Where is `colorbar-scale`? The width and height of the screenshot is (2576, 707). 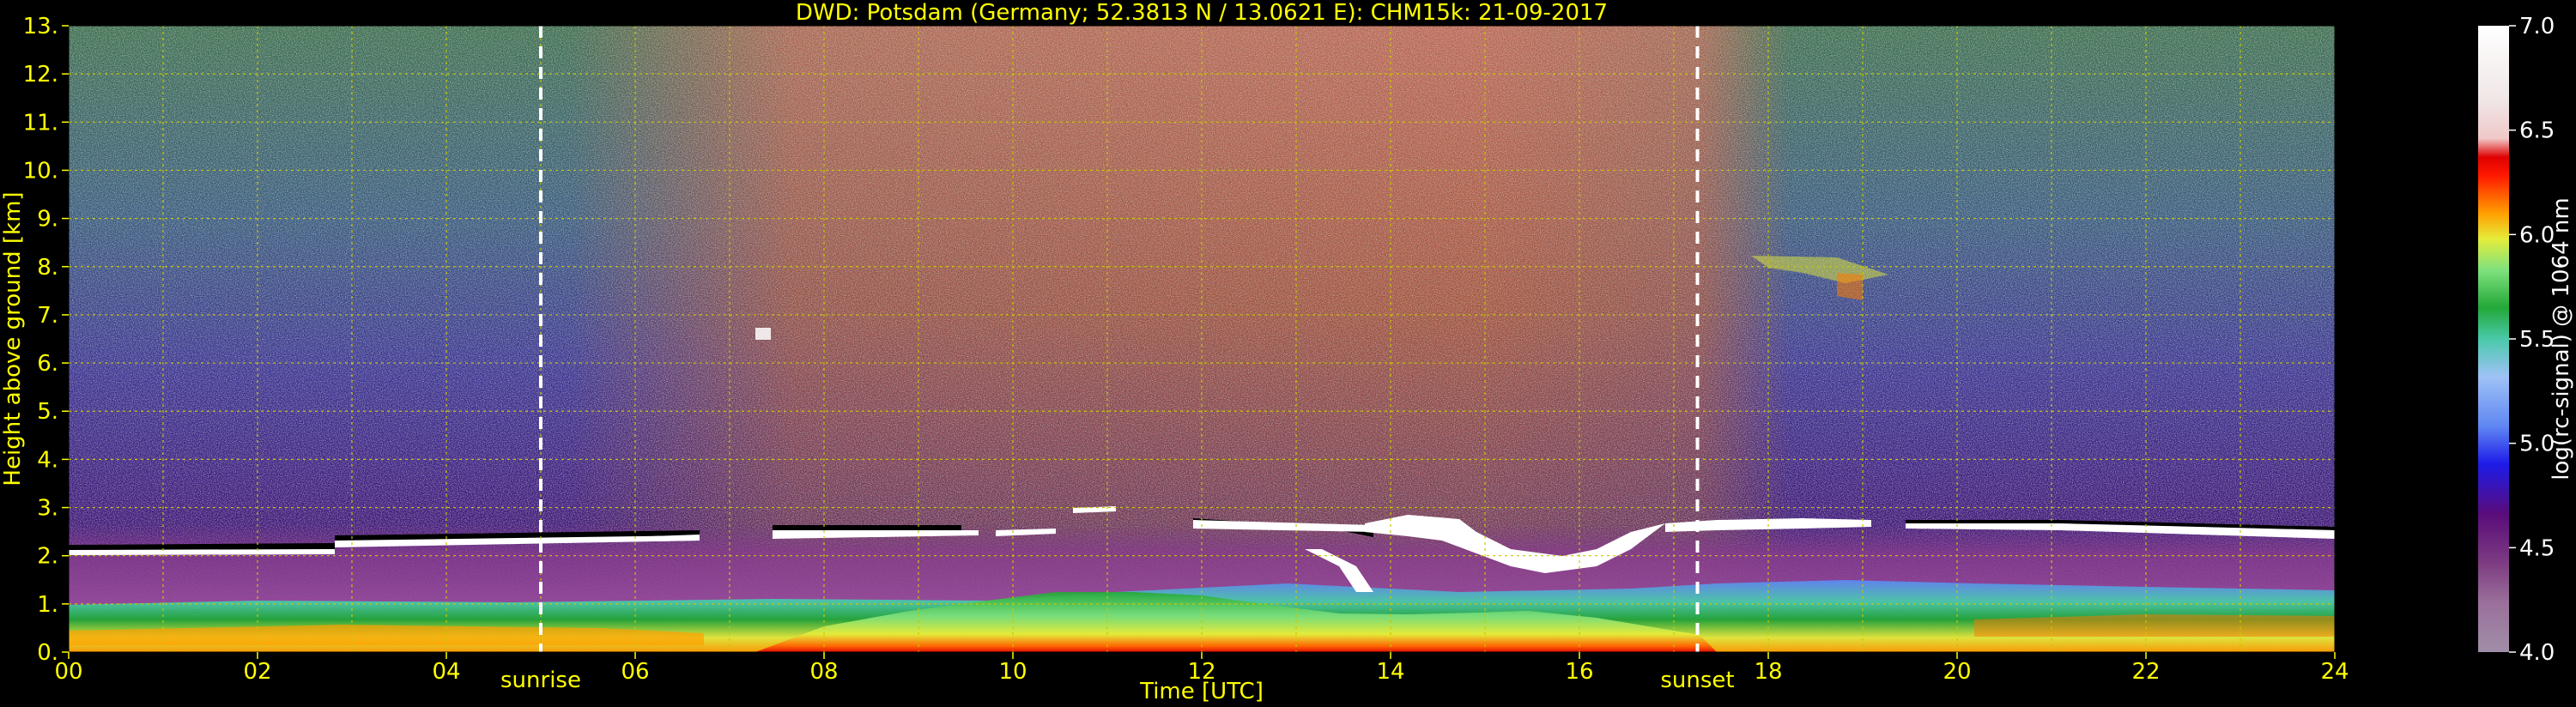 colorbar-scale is located at coordinates (2493, 339).